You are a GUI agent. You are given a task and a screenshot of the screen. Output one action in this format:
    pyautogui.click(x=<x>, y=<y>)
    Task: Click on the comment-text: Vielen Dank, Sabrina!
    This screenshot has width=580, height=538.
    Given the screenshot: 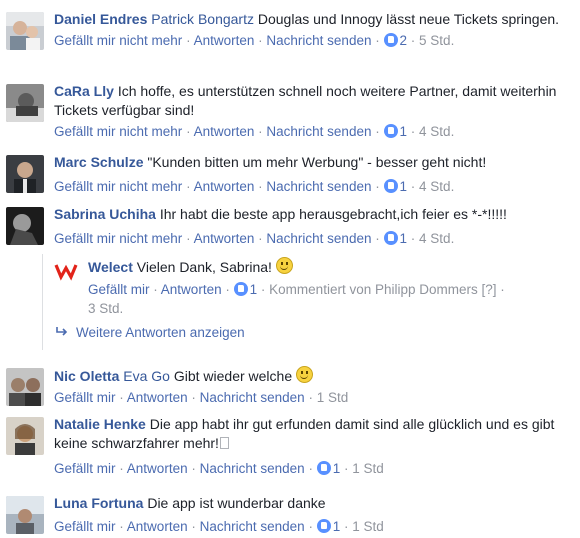 What is the action you would take?
    pyautogui.click(x=204, y=267)
    